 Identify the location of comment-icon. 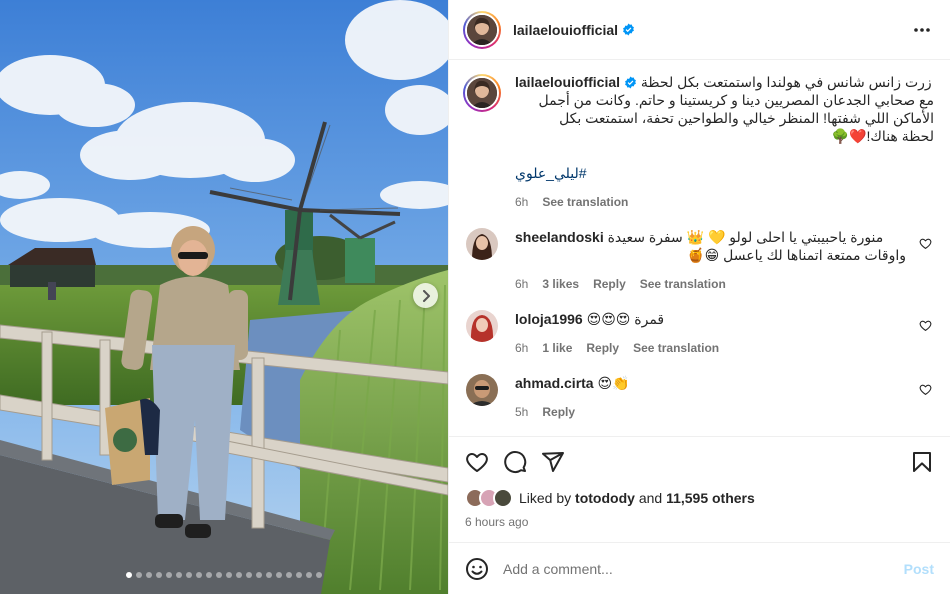
(515, 462).